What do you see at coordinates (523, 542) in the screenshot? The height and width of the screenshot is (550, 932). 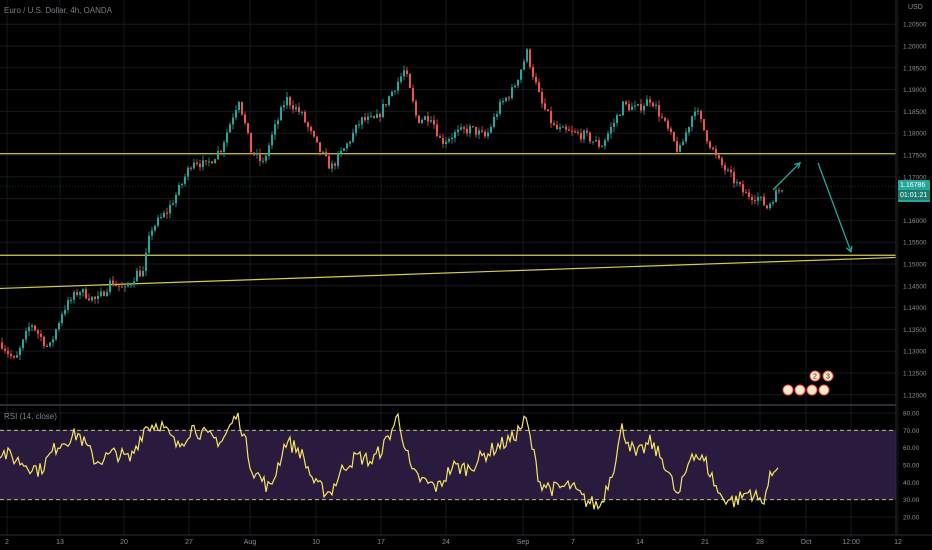 I see `x-tick-label: Sep` at bounding box center [523, 542].